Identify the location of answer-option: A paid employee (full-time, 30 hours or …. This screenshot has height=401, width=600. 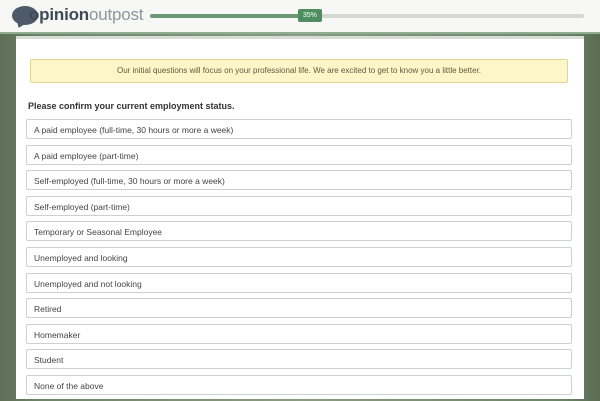
(299, 129).